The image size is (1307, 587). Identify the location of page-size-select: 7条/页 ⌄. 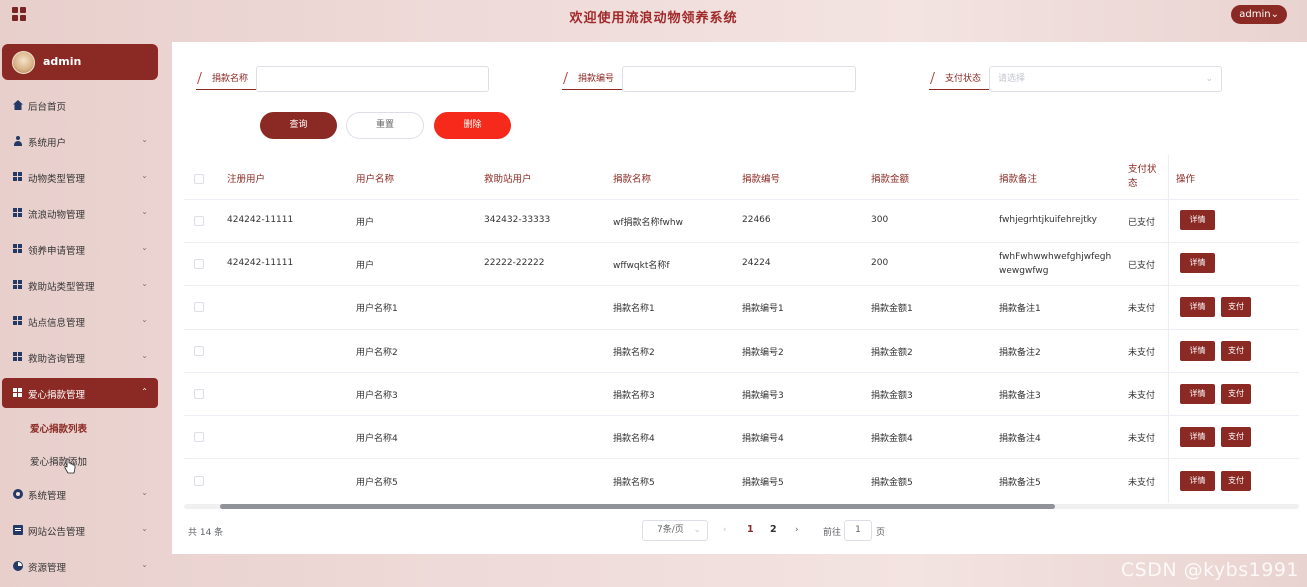
(675, 530).